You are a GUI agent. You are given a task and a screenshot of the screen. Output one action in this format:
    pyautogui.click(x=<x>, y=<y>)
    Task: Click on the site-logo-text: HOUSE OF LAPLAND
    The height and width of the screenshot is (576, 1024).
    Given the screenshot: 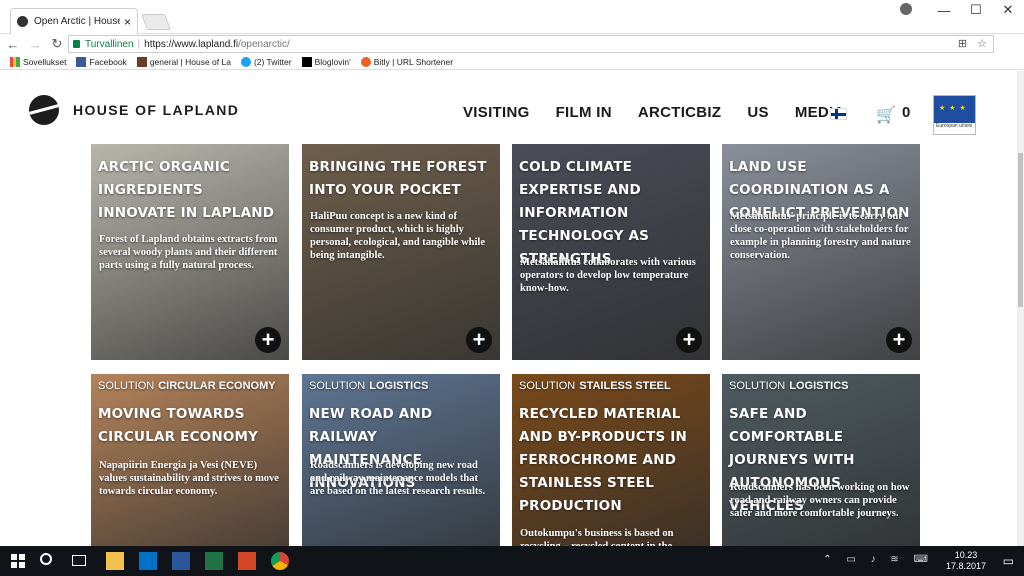 What is the action you would take?
    pyautogui.click(x=156, y=110)
    